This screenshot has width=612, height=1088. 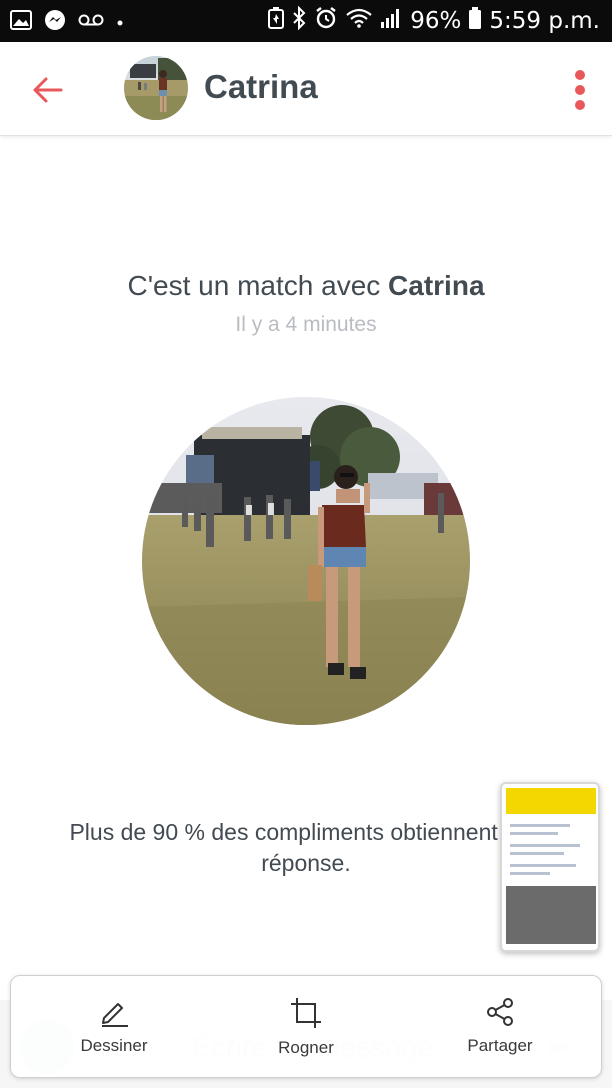 What do you see at coordinates (306, 1033) in the screenshot?
I see `crop-button: Rogner` at bounding box center [306, 1033].